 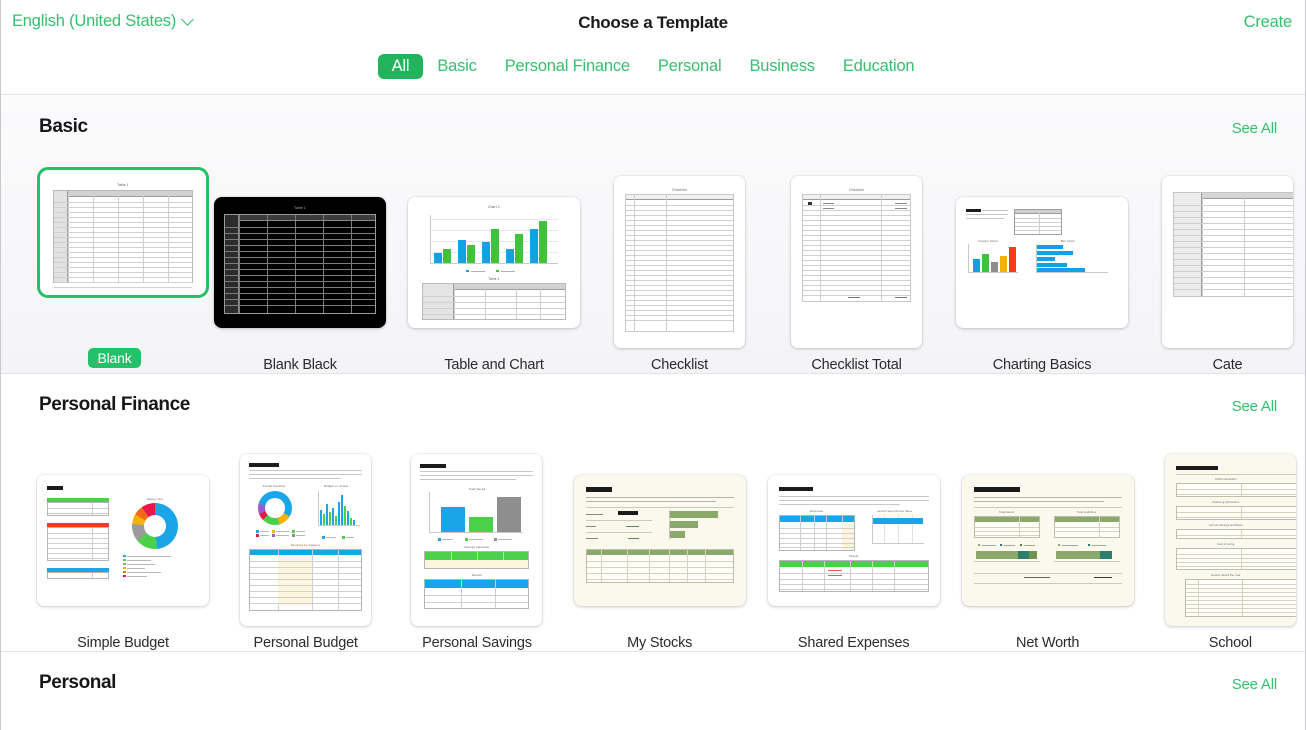 I want to click on thumbnail: Column Chart Bar Chart, so click(x=1042, y=262).